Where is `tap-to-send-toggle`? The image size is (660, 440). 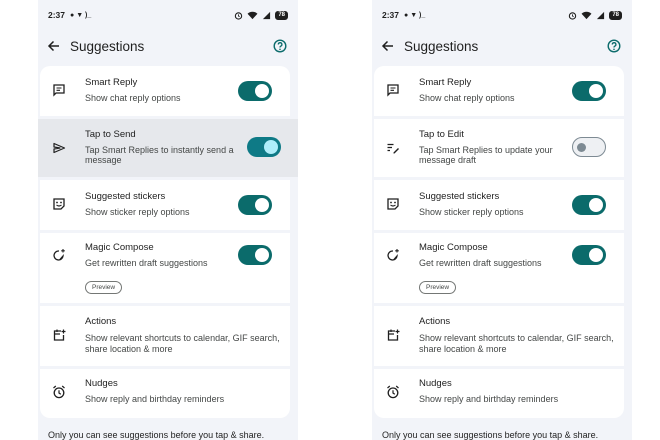
tap-to-send-toggle is located at coordinates (264, 147).